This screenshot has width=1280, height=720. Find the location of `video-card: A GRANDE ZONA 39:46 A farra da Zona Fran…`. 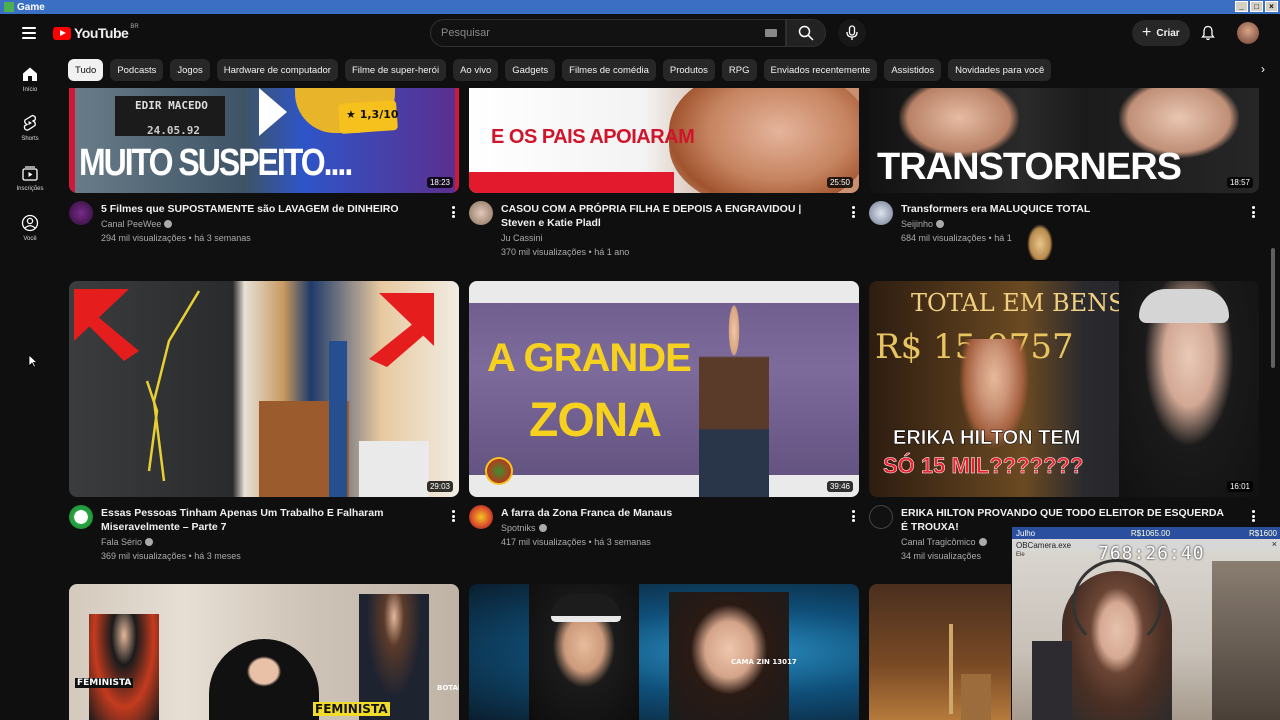

video-card: A GRANDE ZONA 39:46 A farra da Zona Fran… is located at coordinates (664, 416).